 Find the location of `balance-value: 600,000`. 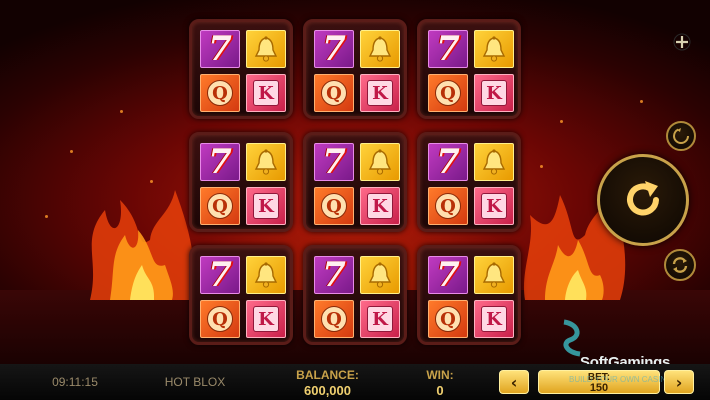

balance-value: 600,000 is located at coordinates (327, 390).